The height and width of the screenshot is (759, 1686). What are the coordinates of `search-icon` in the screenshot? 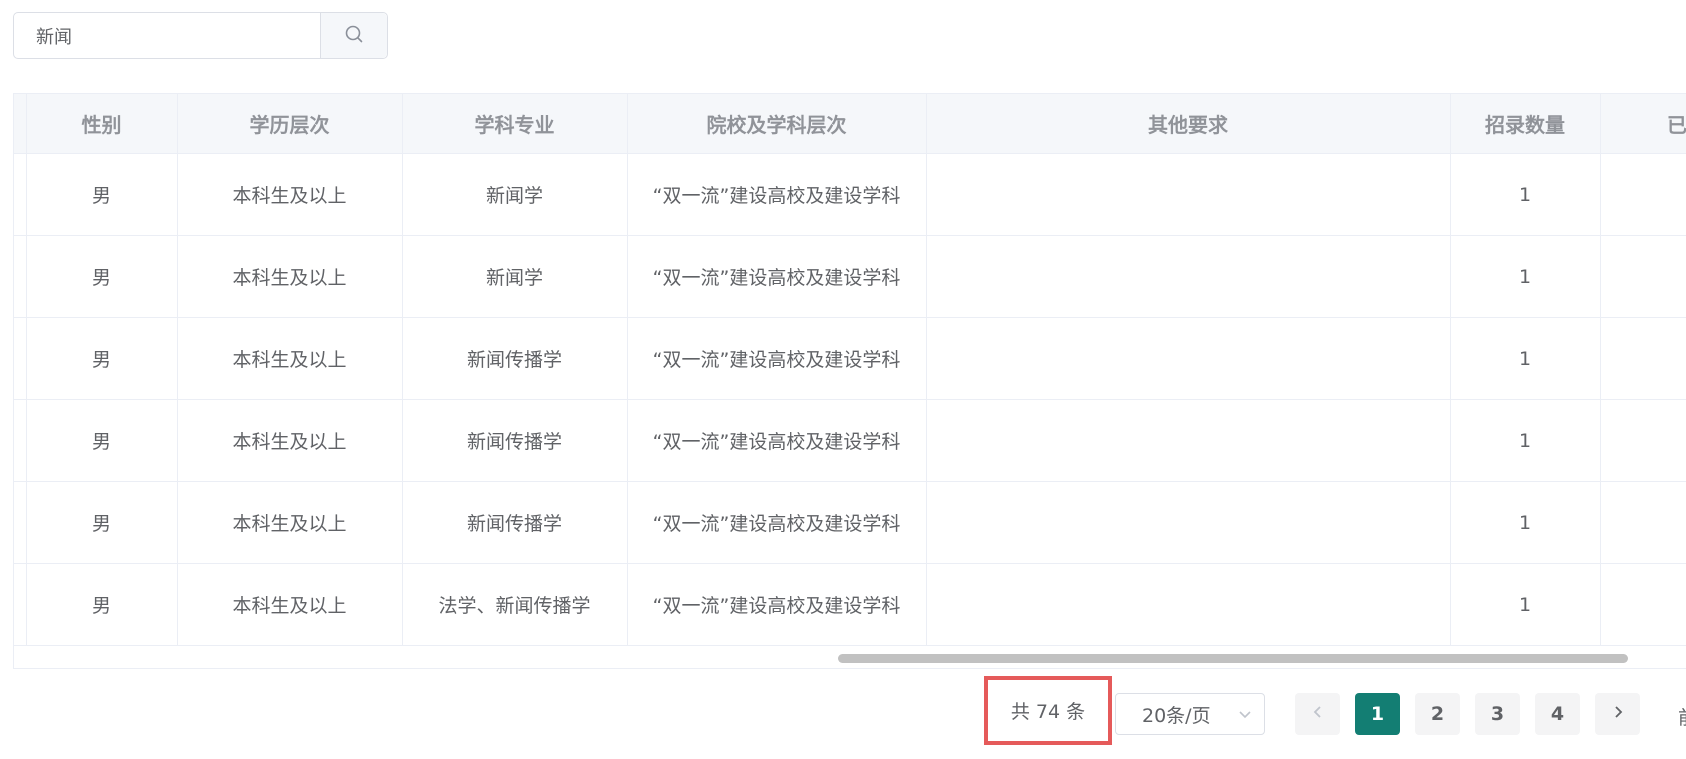 It's located at (354, 36).